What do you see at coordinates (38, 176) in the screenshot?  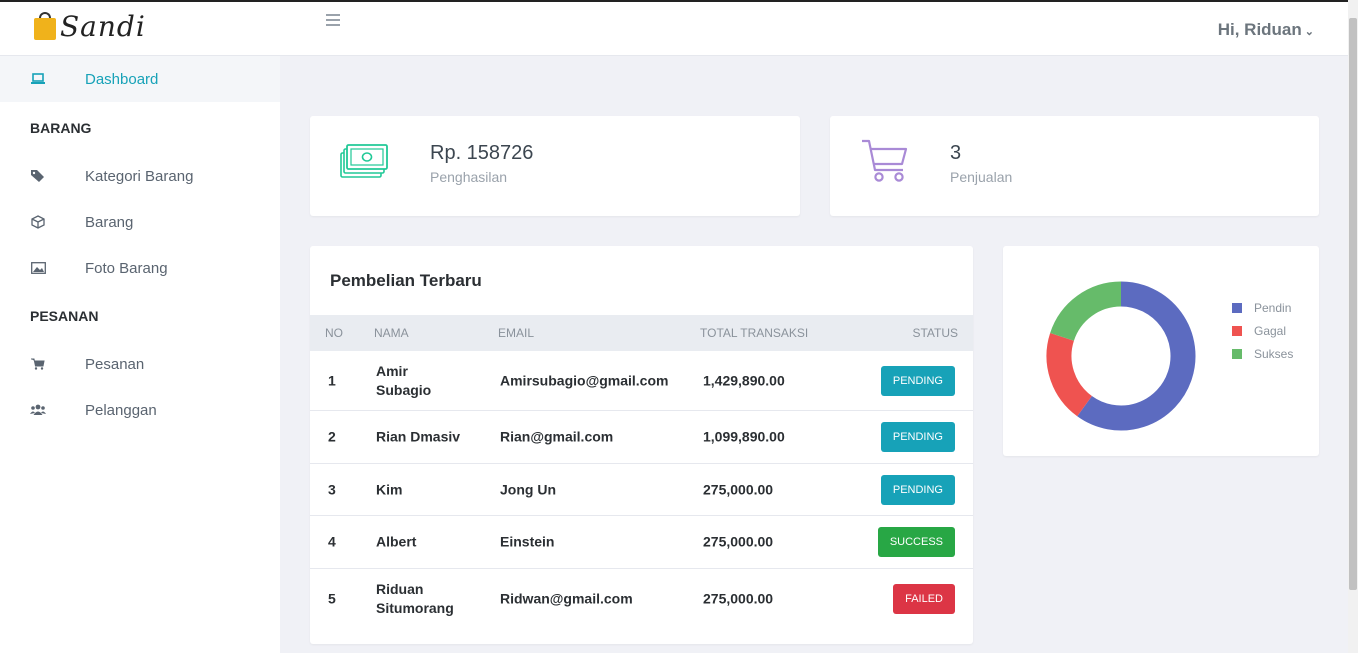 I see `tags-icon` at bounding box center [38, 176].